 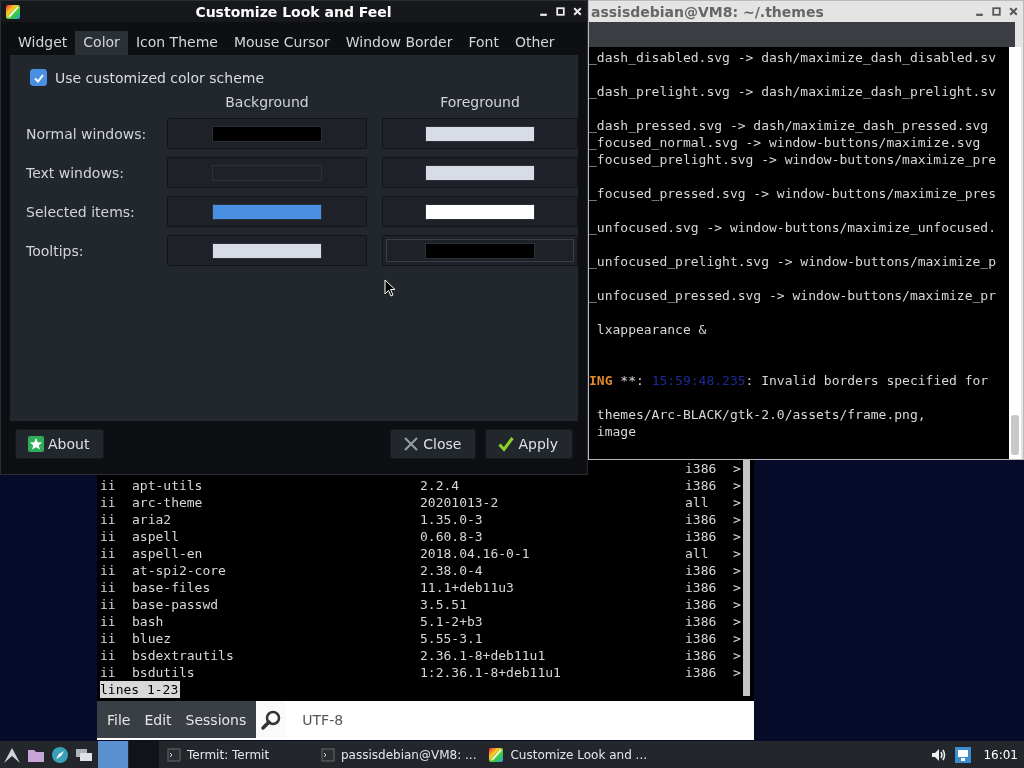 I want to click on mouse-pointer-icon, so click(x=390, y=288).